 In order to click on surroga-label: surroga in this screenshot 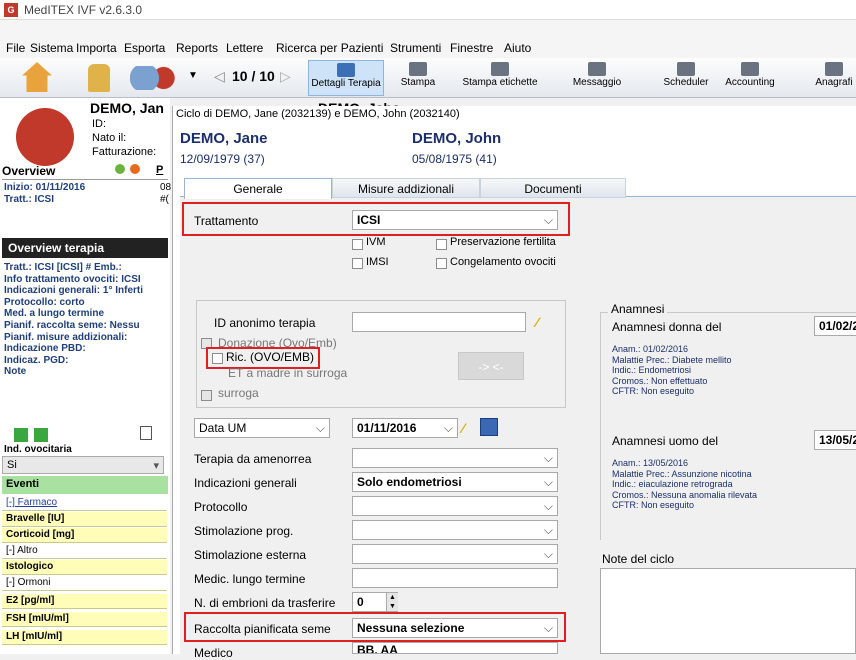, I will do `click(238, 393)`.